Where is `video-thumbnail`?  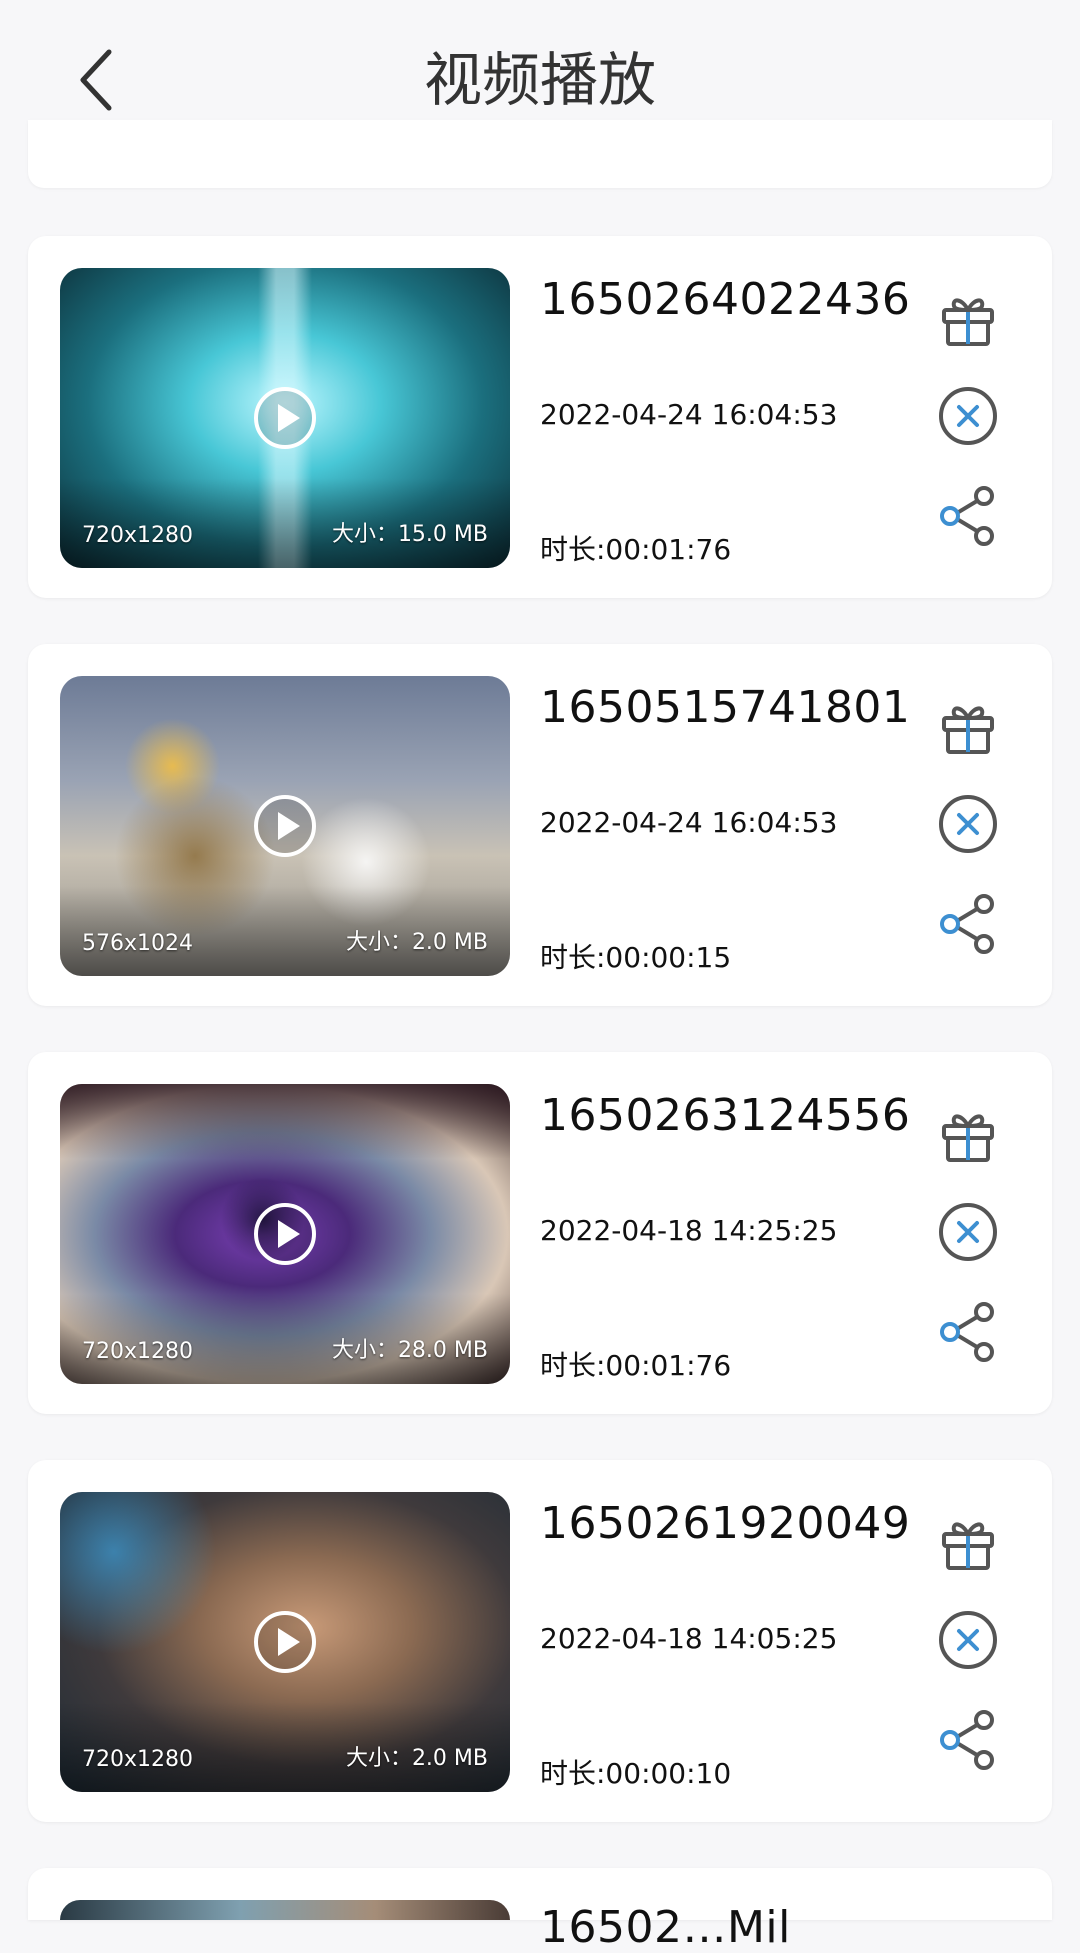
video-thumbnail is located at coordinates (285, 1910).